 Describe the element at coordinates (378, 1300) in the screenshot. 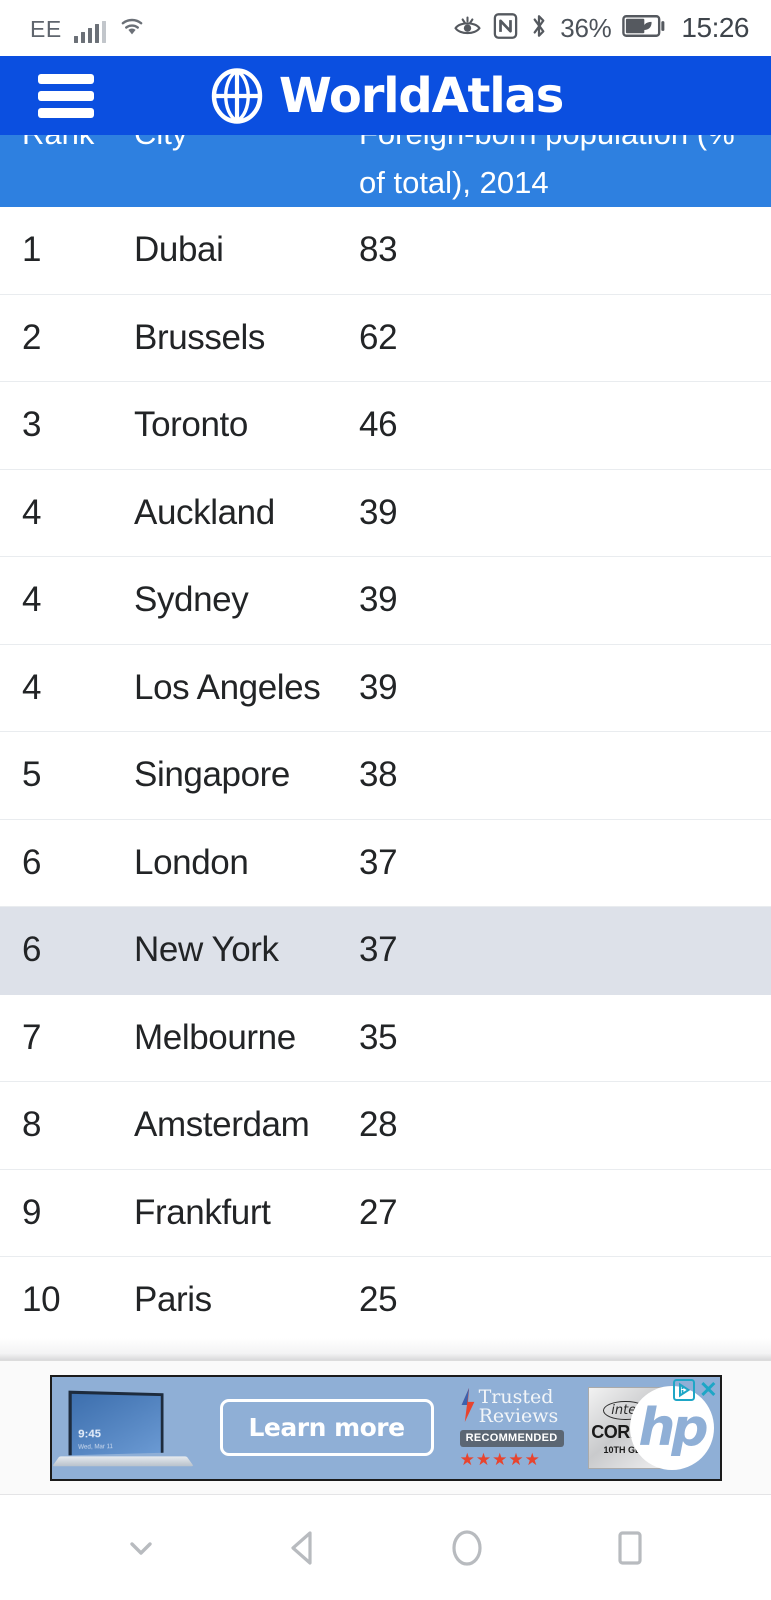

I see `cell-value: 25` at that location.